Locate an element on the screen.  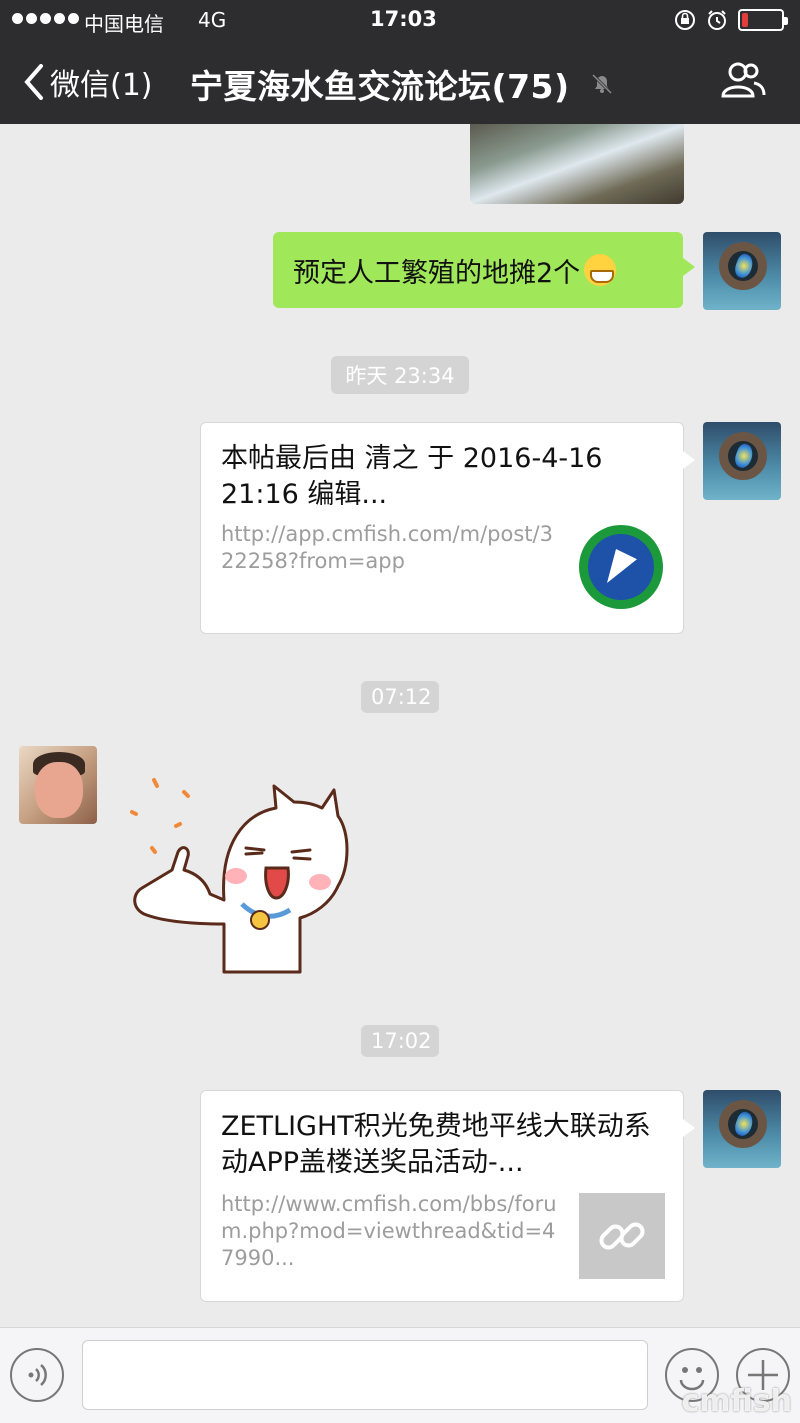
top-bar: 中国电信 4G 17:03 微信(1) 宁夏海水鱼交流论坛(75) is located at coordinates (400, 62).